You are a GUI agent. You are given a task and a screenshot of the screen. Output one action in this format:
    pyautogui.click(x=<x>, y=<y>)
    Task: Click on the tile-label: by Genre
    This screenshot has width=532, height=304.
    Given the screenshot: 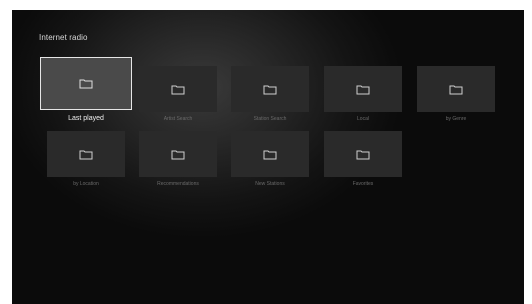 What is the action you would take?
    pyautogui.click(x=456, y=119)
    